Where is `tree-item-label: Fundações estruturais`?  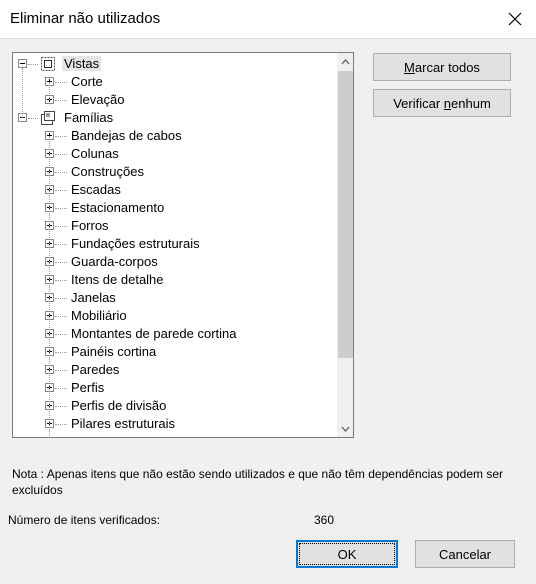
tree-item-label: Fundações estruturais is located at coordinates (135, 243).